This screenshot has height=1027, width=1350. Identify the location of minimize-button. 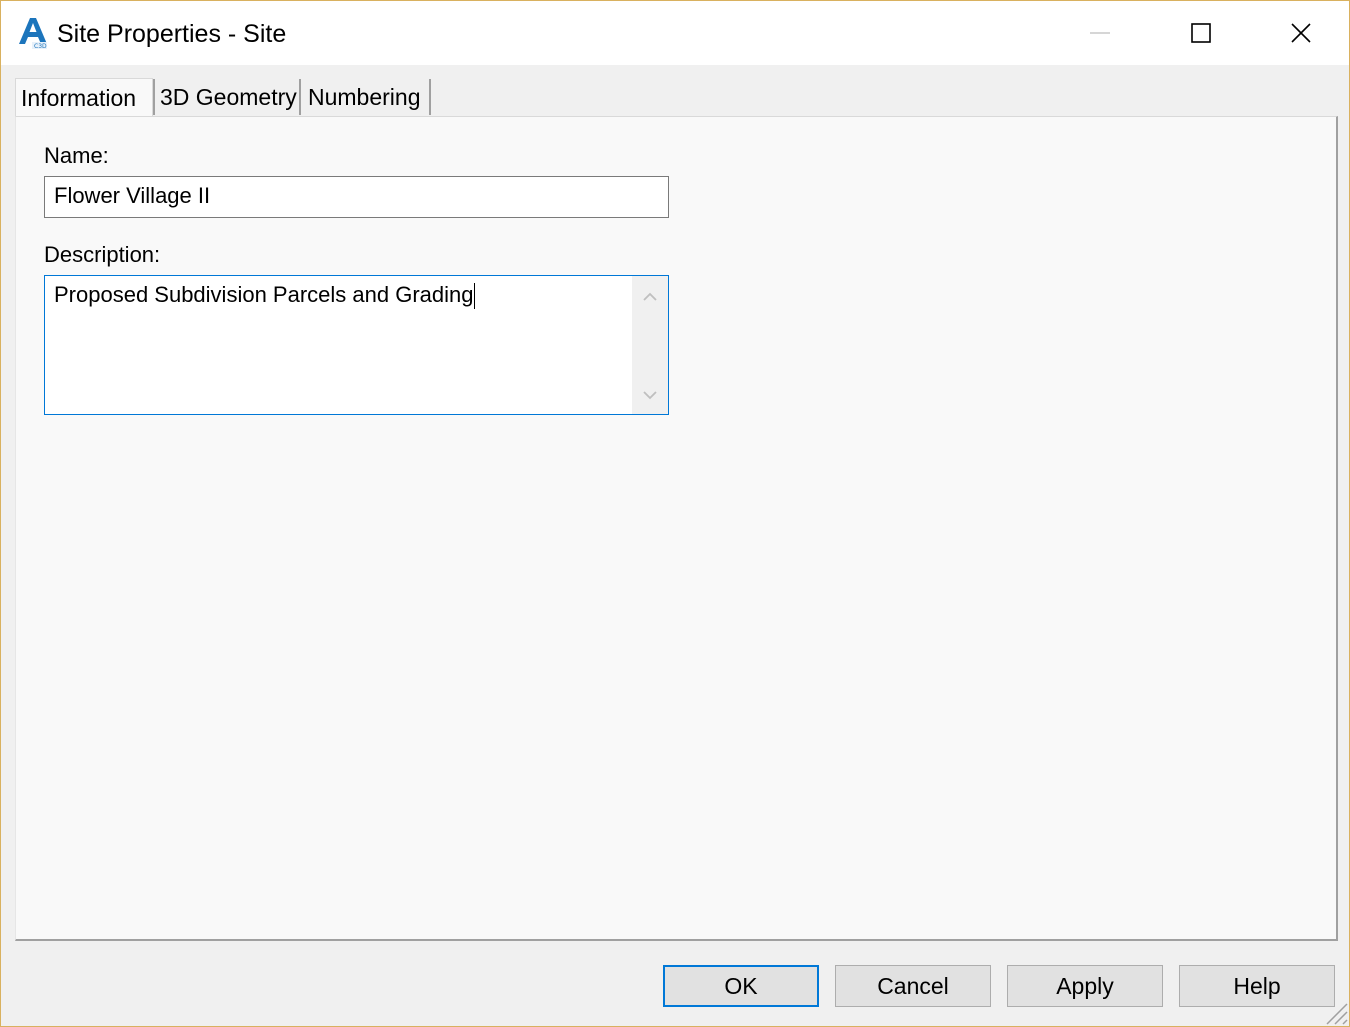
(1101, 33).